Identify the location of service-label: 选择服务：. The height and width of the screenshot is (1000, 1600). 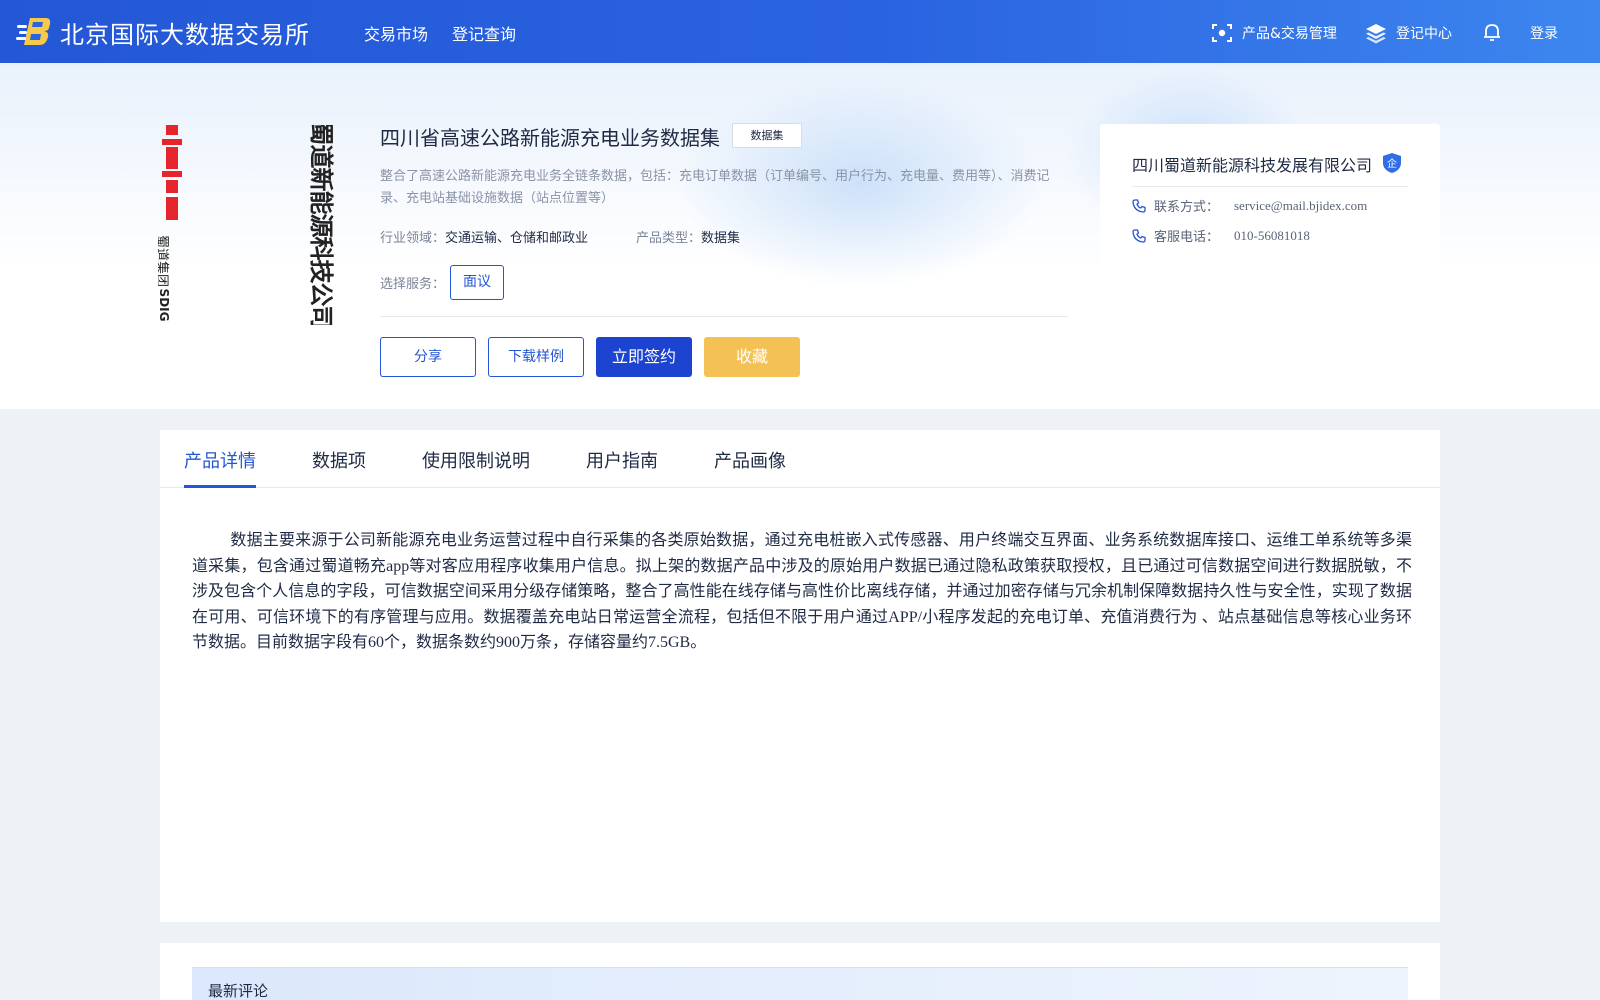
(413, 284).